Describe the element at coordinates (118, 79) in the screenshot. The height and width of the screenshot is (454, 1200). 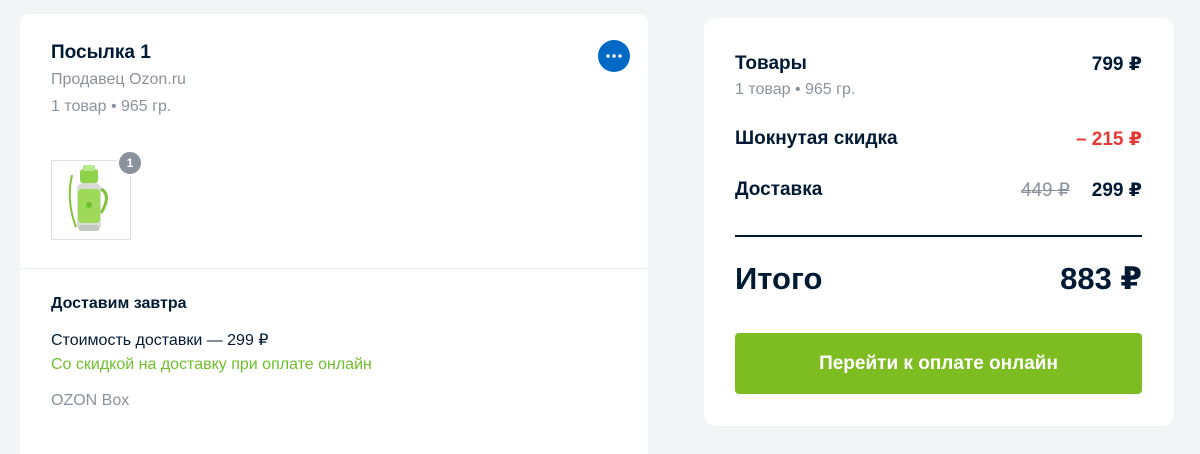
I see `seller-name: Продавец Ozon.ru` at that location.